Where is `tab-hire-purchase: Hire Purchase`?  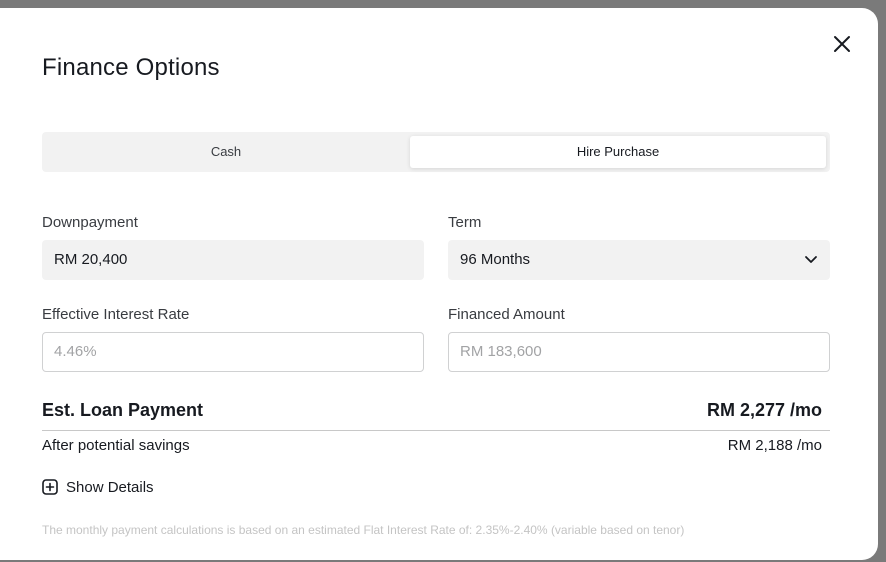 tab-hire-purchase: Hire Purchase is located at coordinates (618, 152).